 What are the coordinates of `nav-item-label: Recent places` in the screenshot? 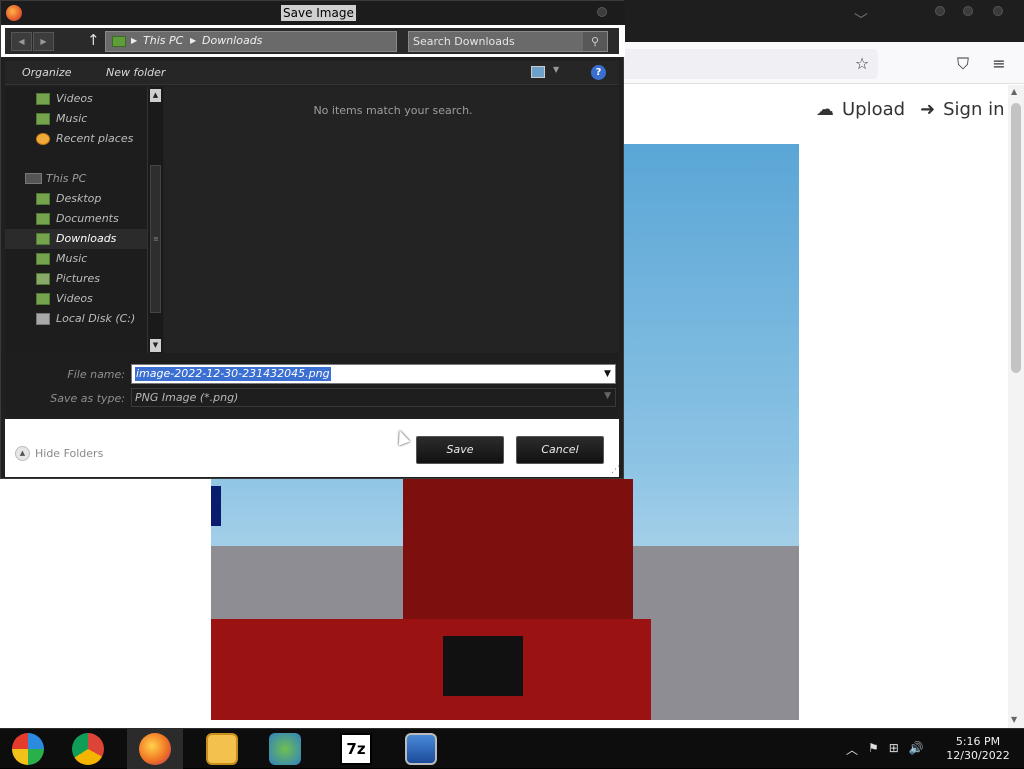 It's located at (95, 138).